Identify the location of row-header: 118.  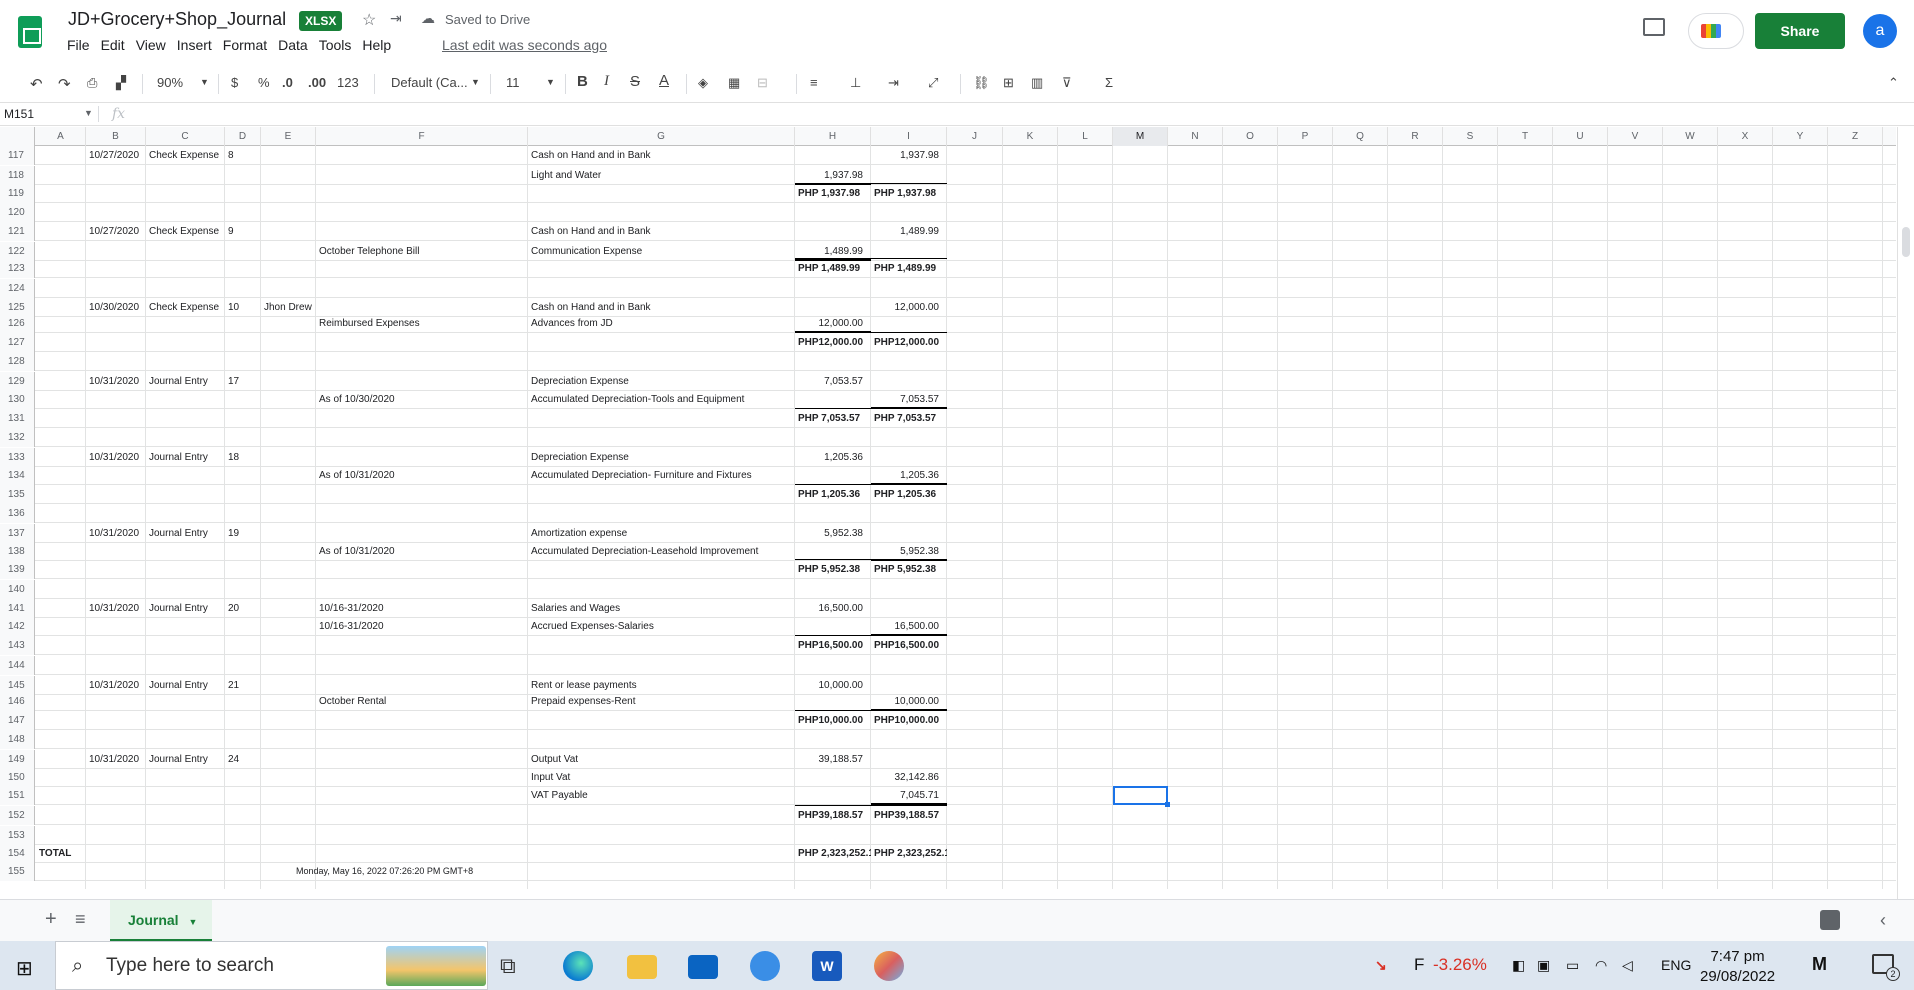
(17, 175).